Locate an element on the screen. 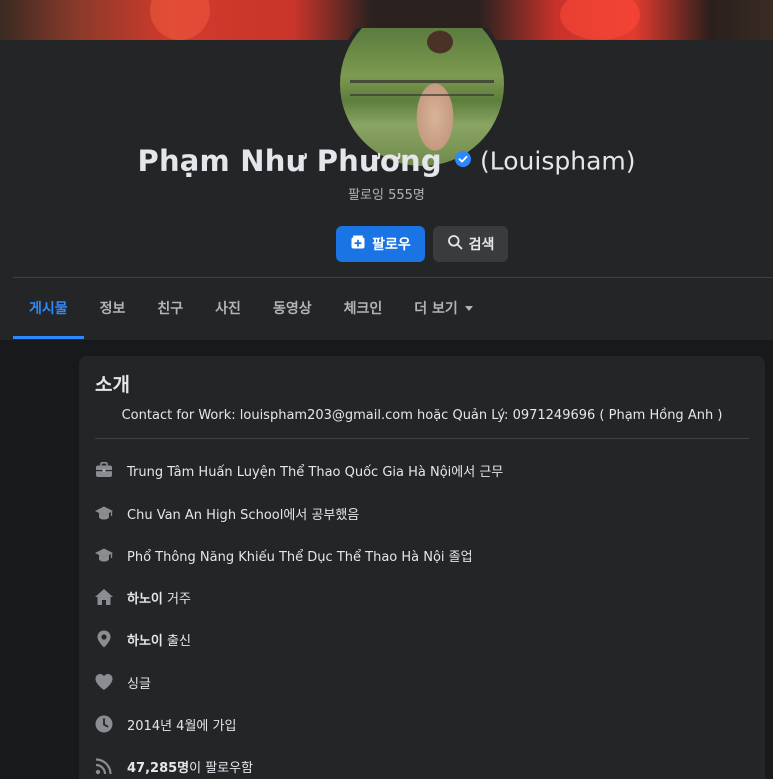 The height and width of the screenshot is (779, 773). follow-button: 팔로우 is located at coordinates (380, 244).